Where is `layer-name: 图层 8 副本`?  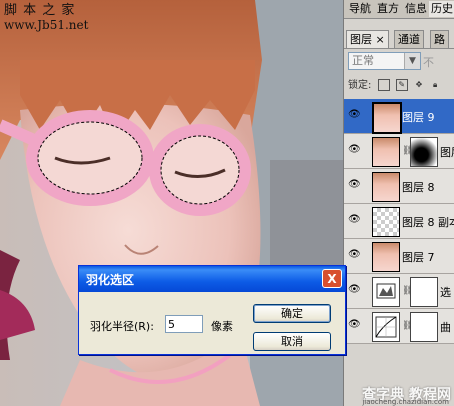 layer-name: 图层 8 副本 is located at coordinates (428, 222).